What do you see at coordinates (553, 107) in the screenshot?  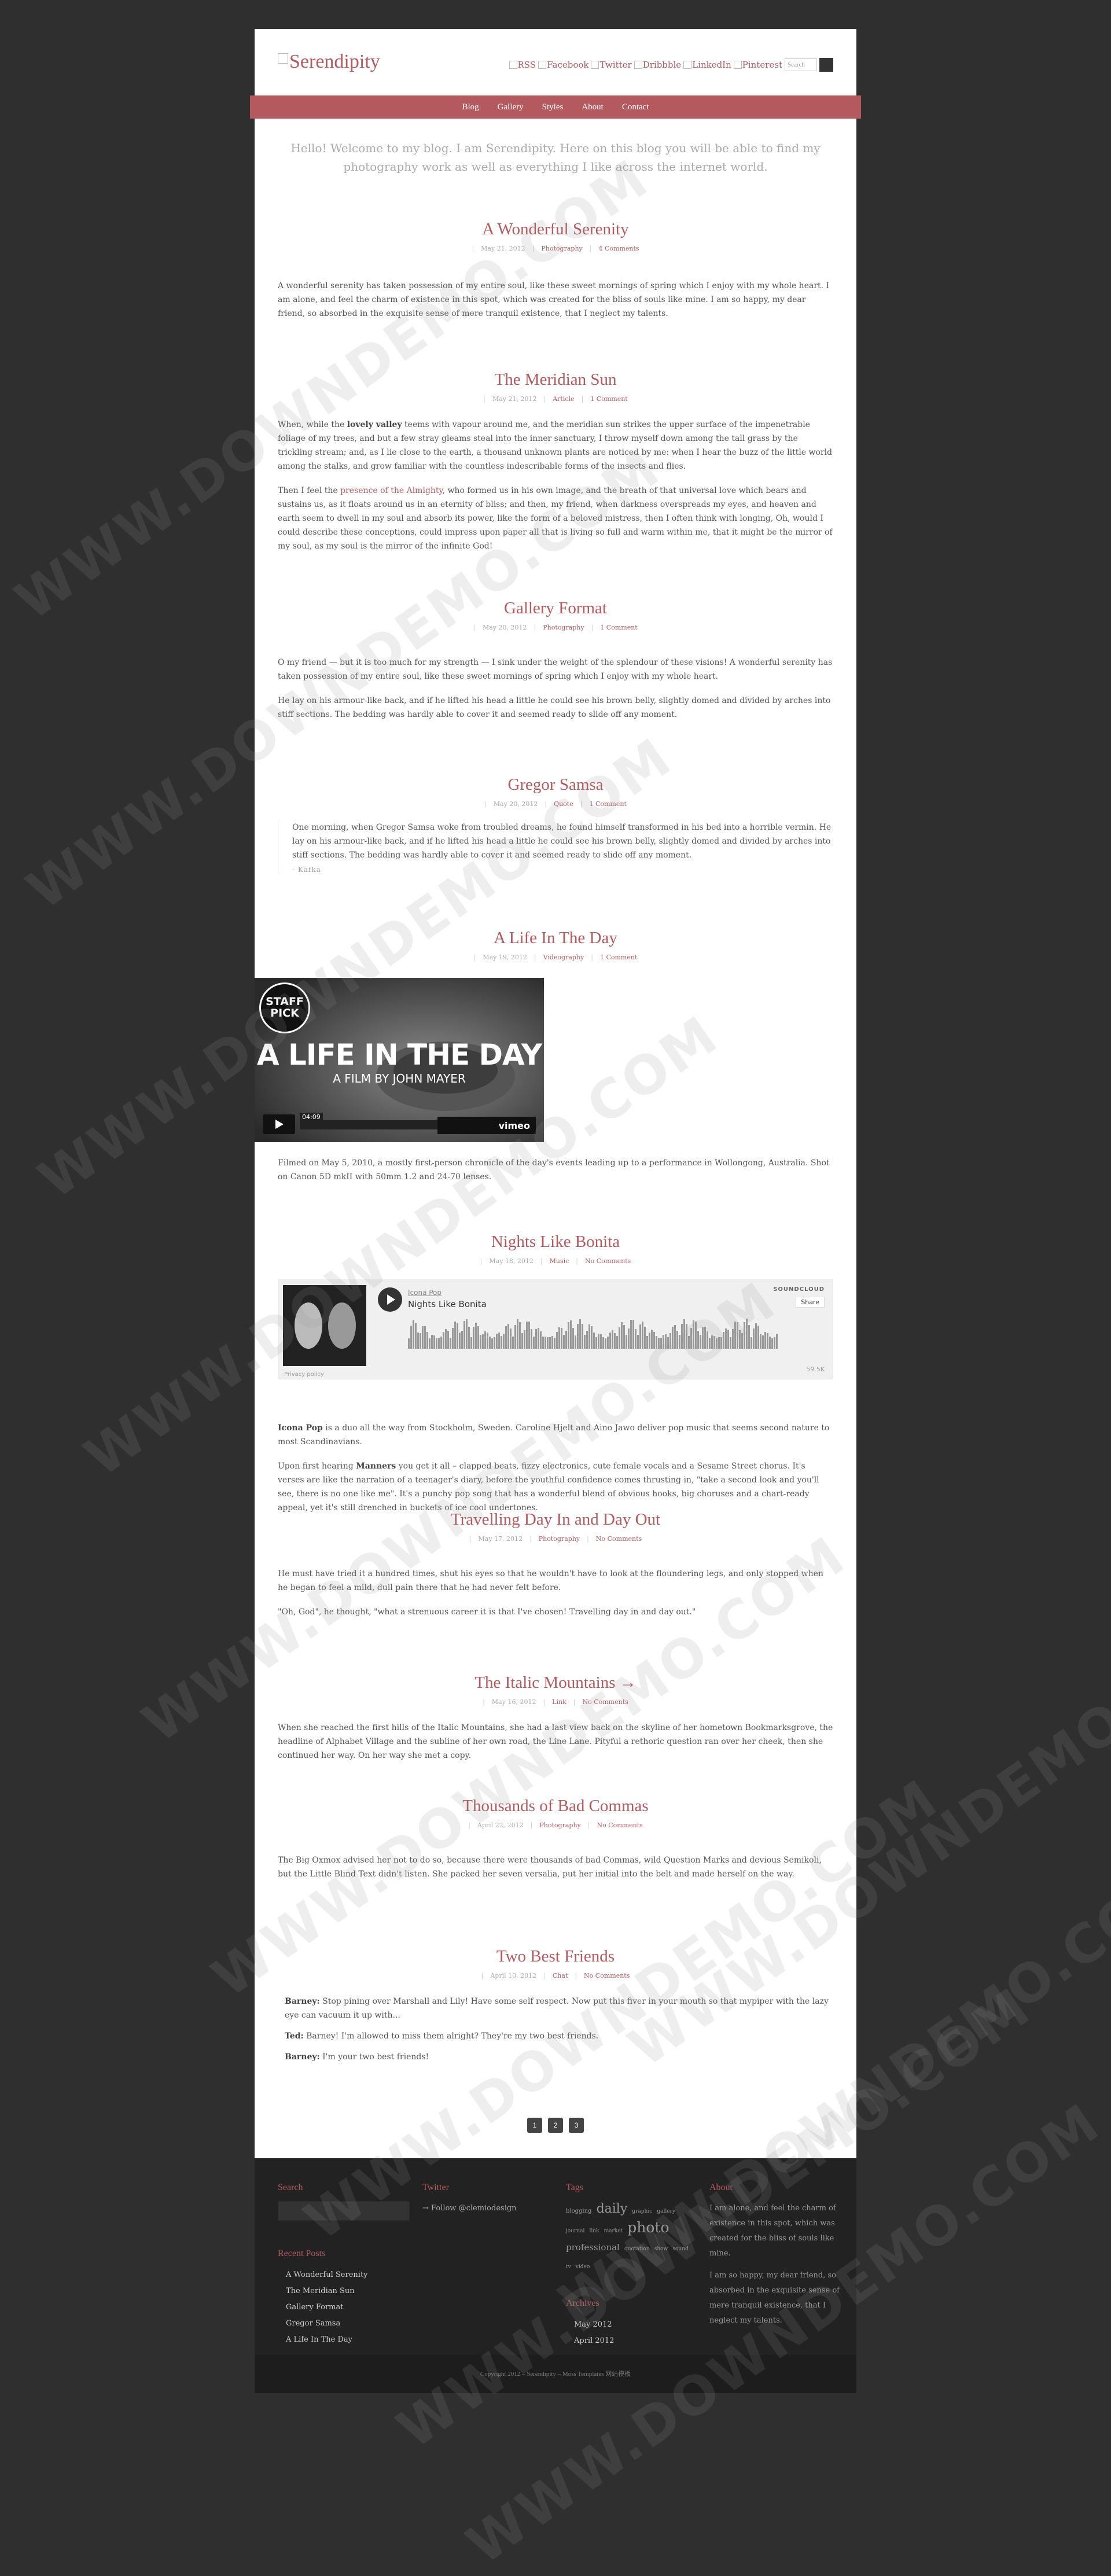 I see `nav-styles: Styles` at bounding box center [553, 107].